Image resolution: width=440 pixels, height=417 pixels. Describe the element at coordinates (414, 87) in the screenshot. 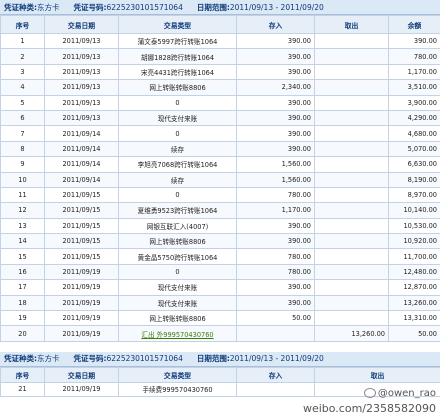

I see `cell-balance: 3,510.00` at that location.